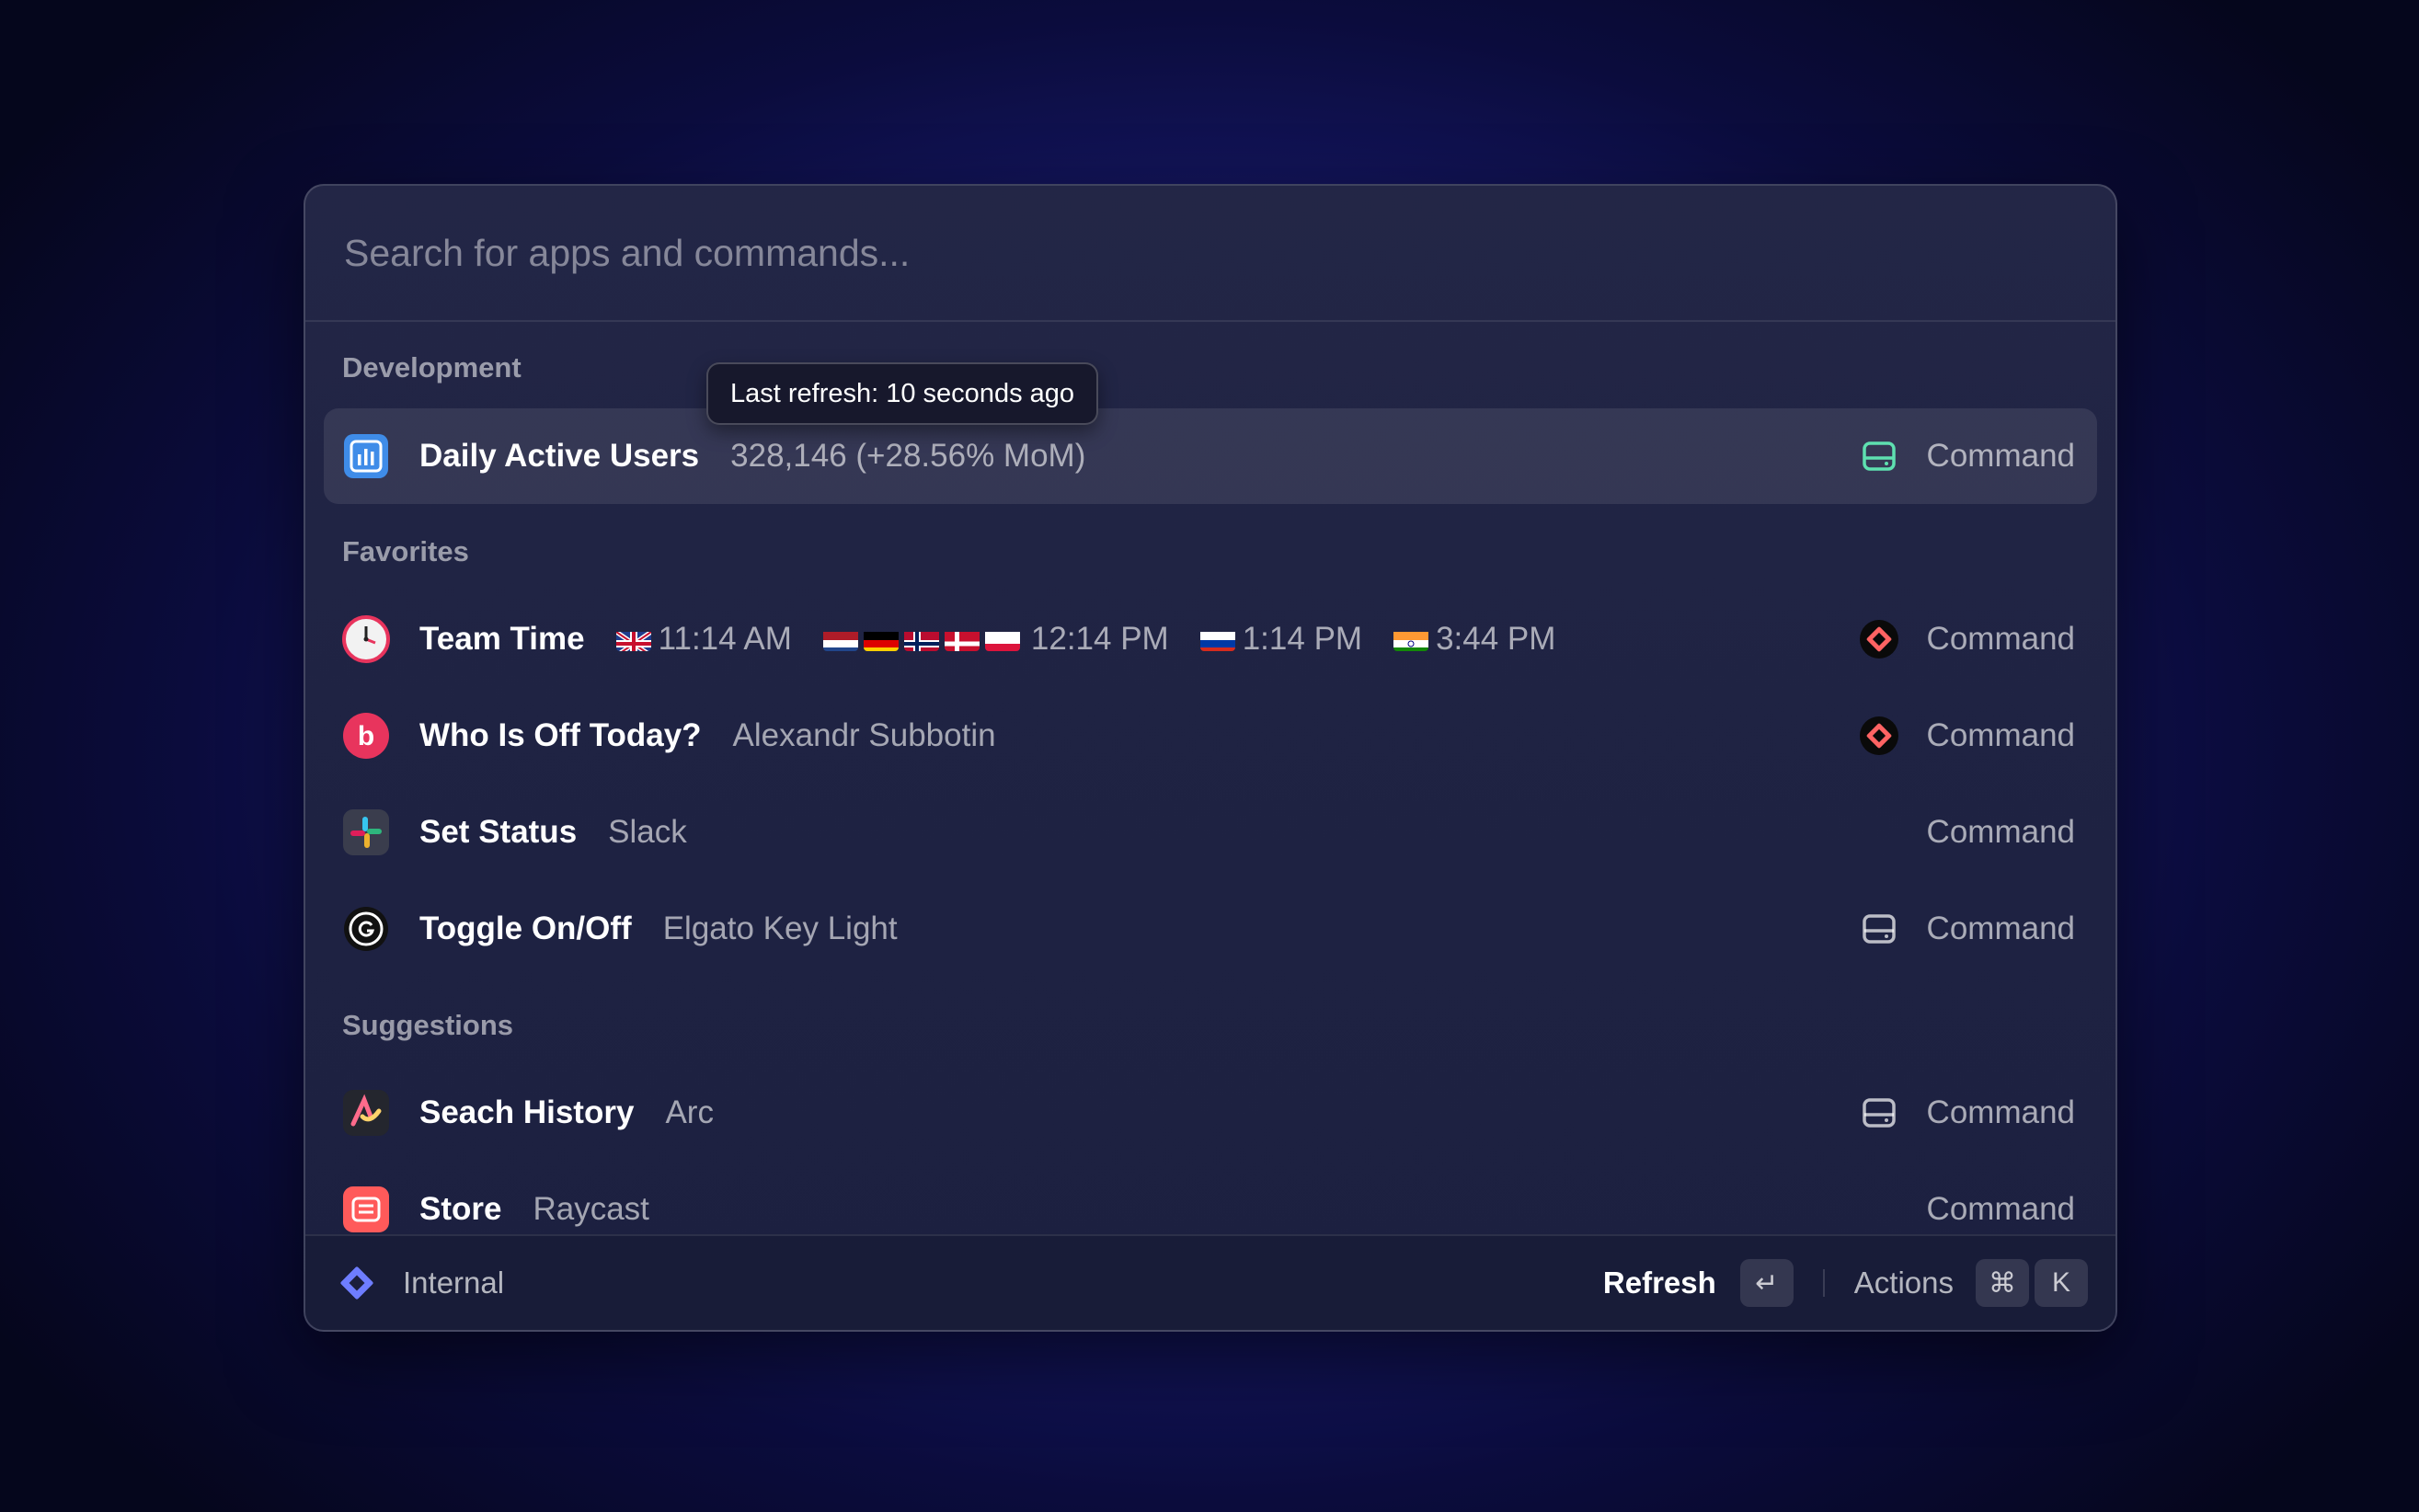  What do you see at coordinates (357, 1283) in the screenshot?
I see `raycast-logo-icon` at bounding box center [357, 1283].